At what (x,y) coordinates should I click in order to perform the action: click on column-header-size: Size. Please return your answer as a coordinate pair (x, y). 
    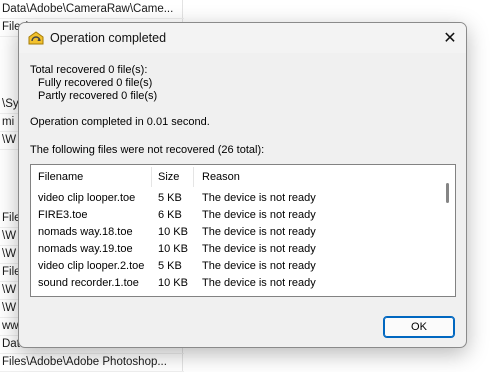
    Looking at the image, I should click on (168, 177).